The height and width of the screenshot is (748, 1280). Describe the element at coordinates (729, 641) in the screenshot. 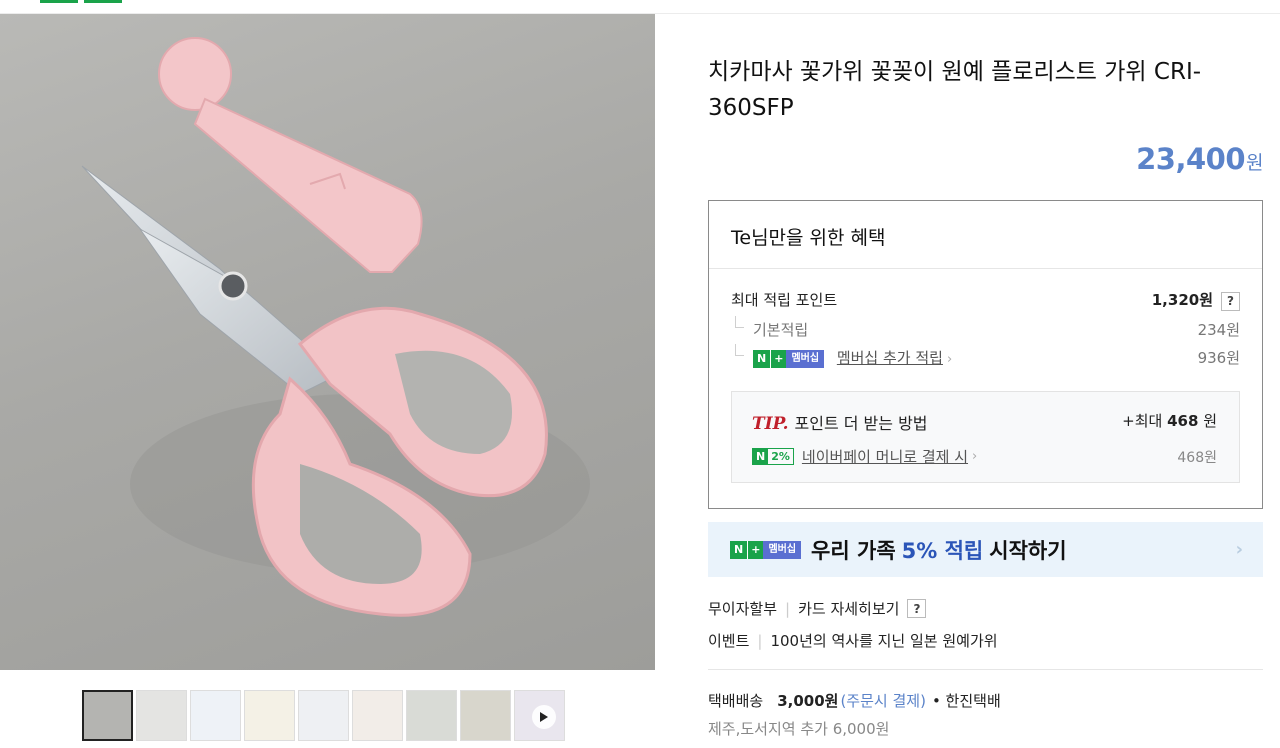

I see `event-label: 이벤트` at that location.